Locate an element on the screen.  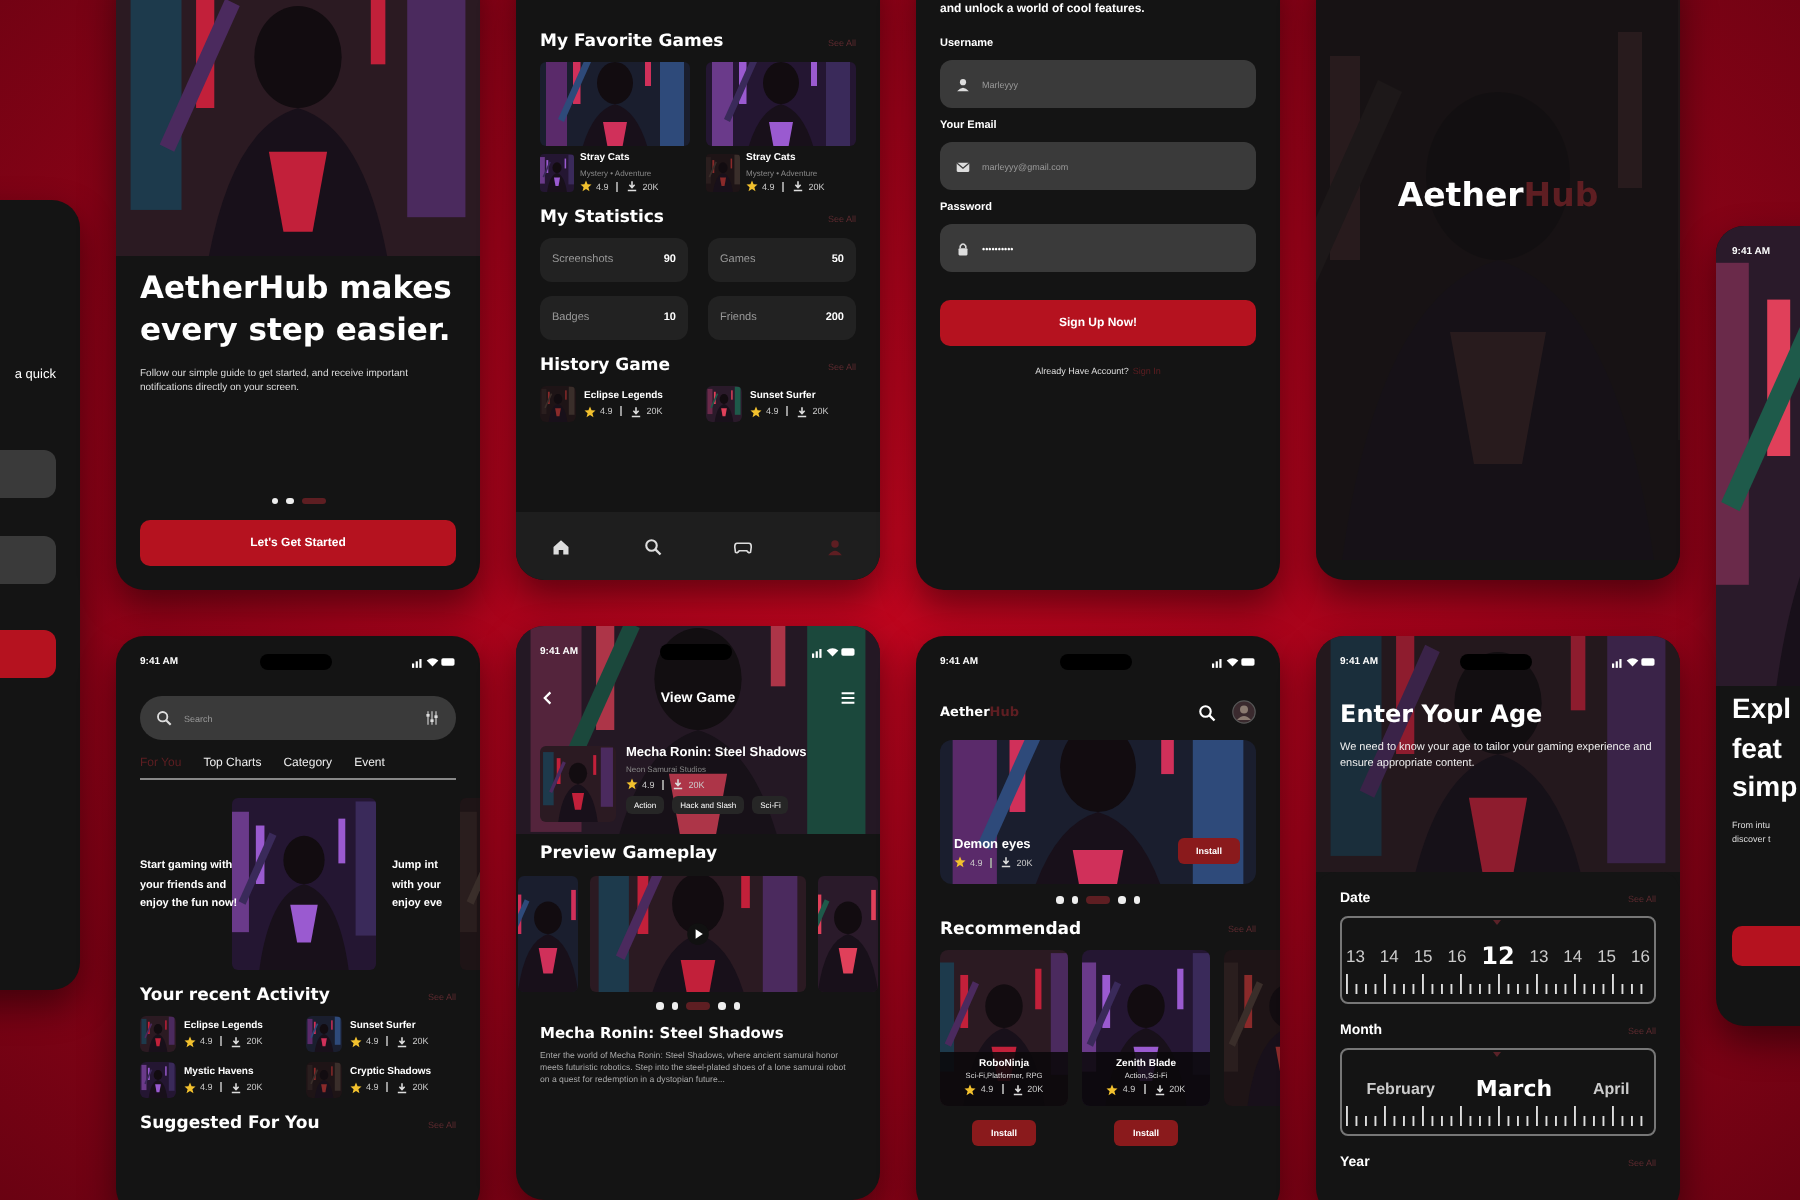
onboarding-title: AetherHub makes every step easier. is located at coordinates (297, 310).